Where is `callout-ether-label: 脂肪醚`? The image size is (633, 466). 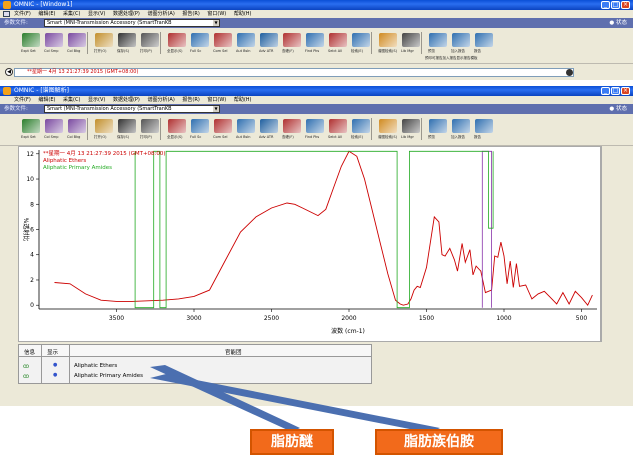
callout-ether-label: 脂肪醚 is located at coordinates (292, 442).